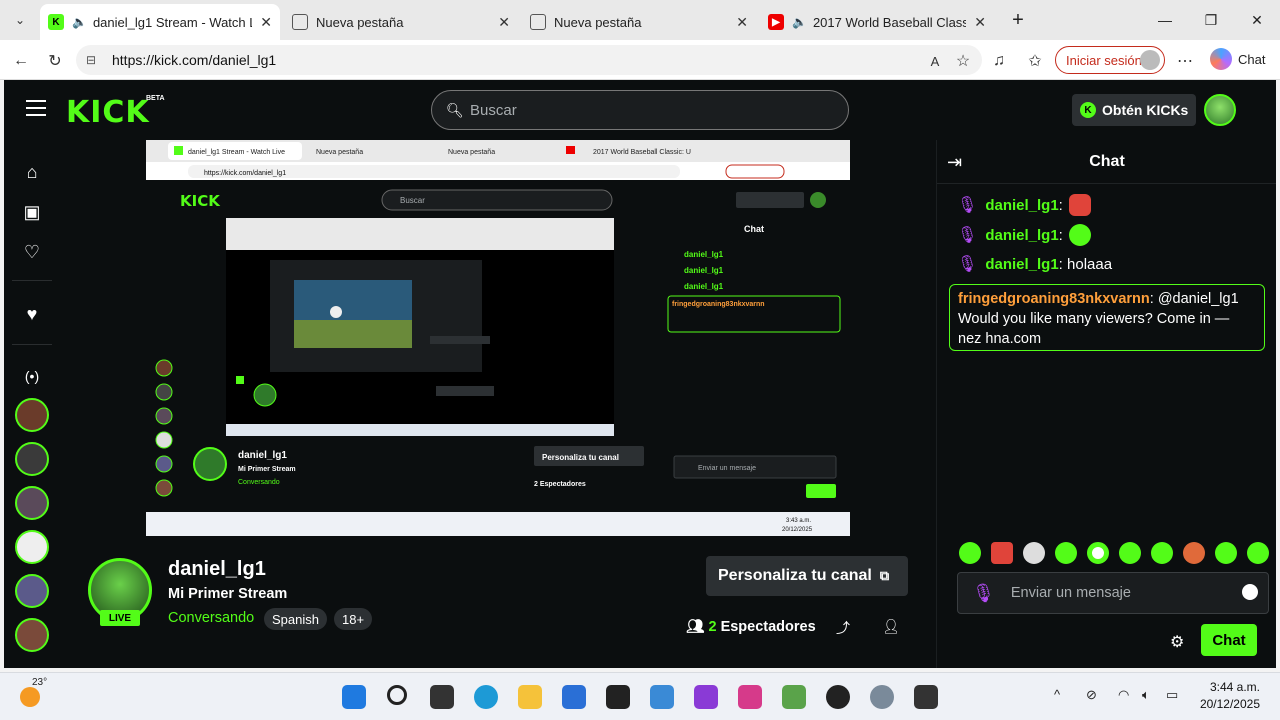 This screenshot has width=1280, height=720. Describe the element at coordinates (642, 152) in the screenshot. I see `nested-tab-title: 2017 World Baseball Classic: U` at that location.